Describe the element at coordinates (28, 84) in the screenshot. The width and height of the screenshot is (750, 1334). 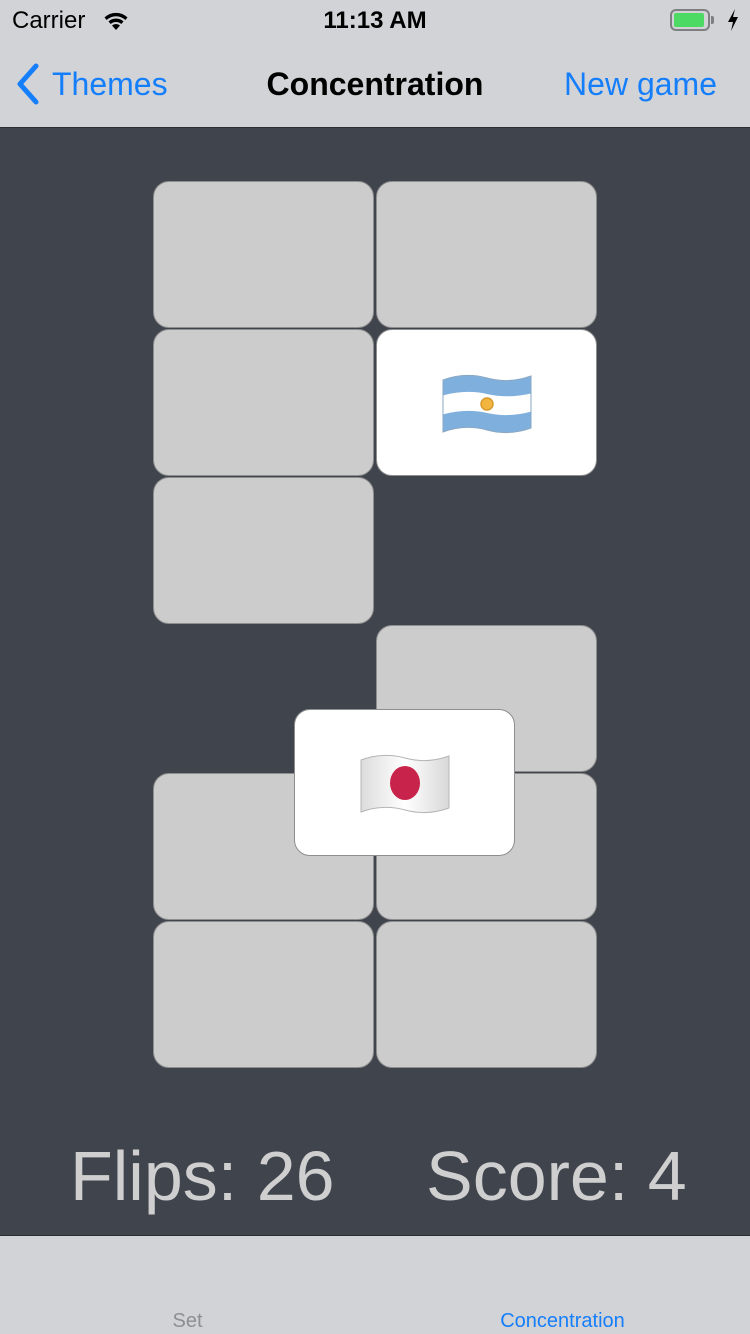
I see `chevron-left-icon` at that location.